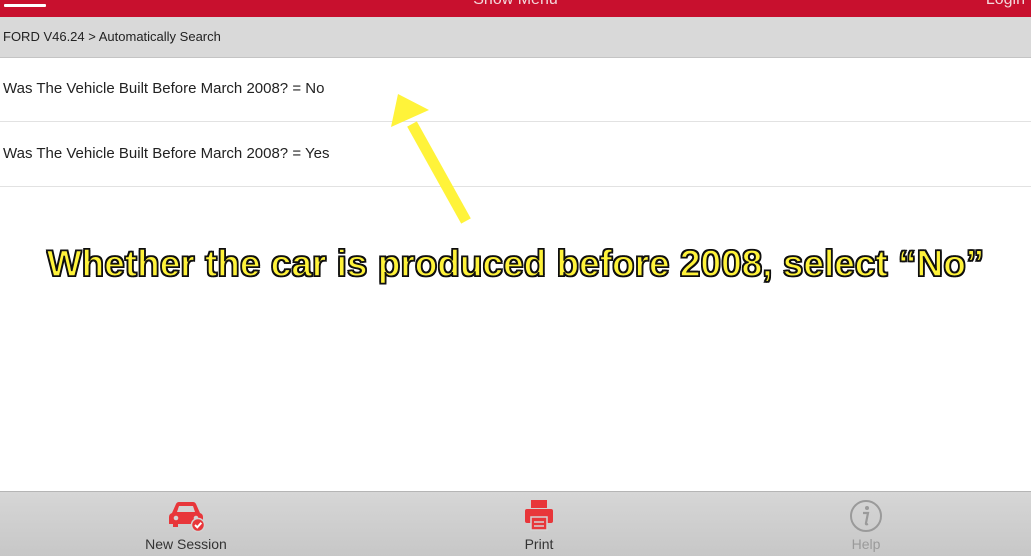  What do you see at coordinates (515, 4) in the screenshot?
I see `show-menu-title: Show Menu` at bounding box center [515, 4].